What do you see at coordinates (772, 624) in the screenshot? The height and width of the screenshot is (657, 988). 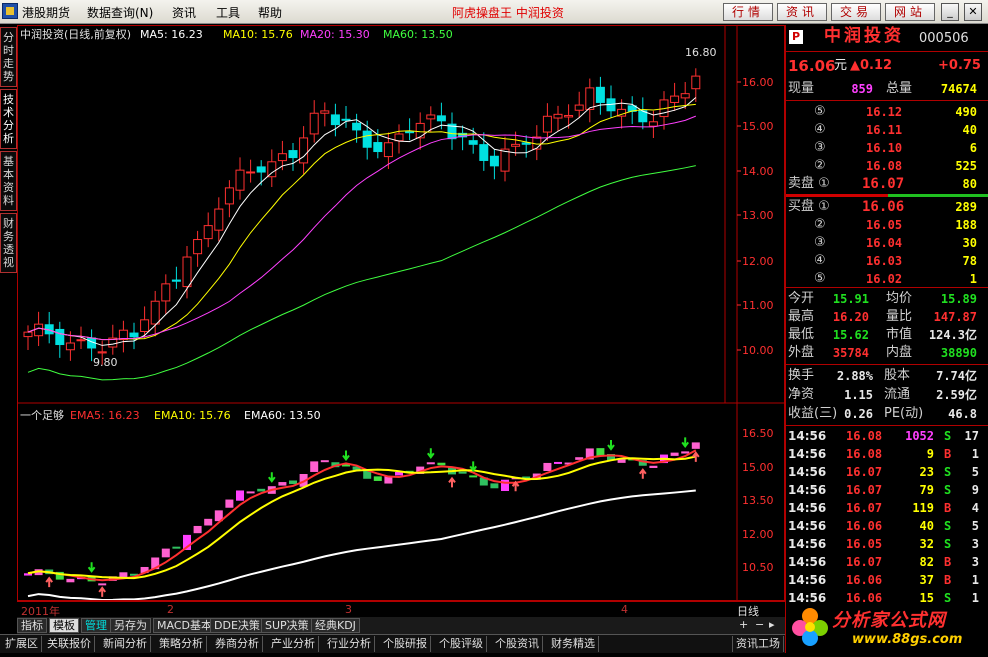 I see `scroll-right-icon: ▸` at bounding box center [772, 624].